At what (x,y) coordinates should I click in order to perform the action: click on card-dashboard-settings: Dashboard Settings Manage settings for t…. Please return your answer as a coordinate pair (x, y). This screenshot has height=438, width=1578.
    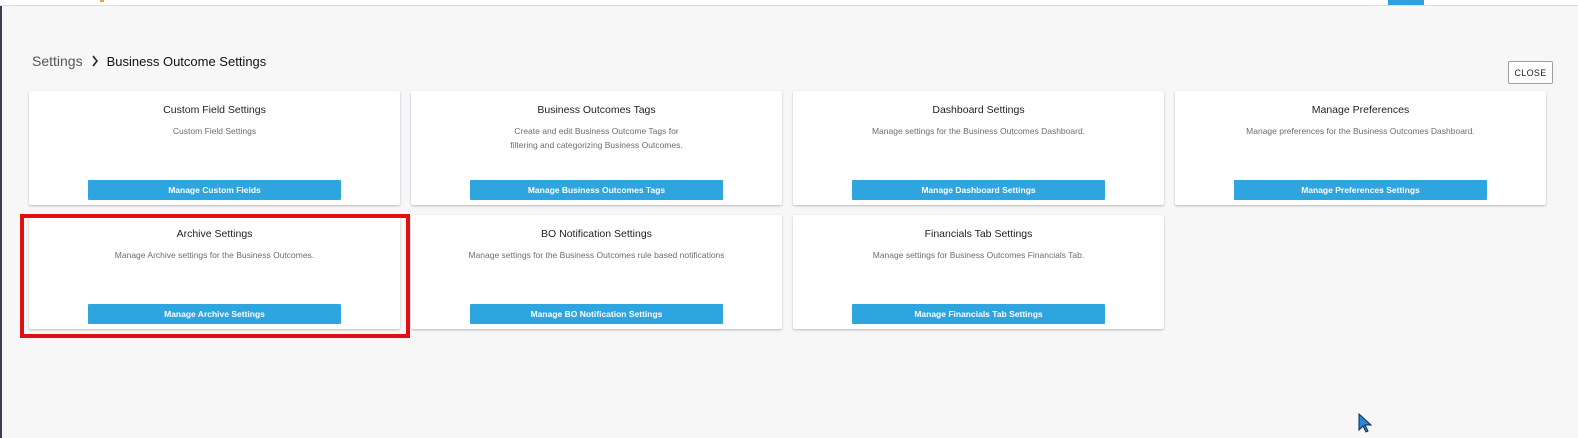
    Looking at the image, I should click on (978, 148).